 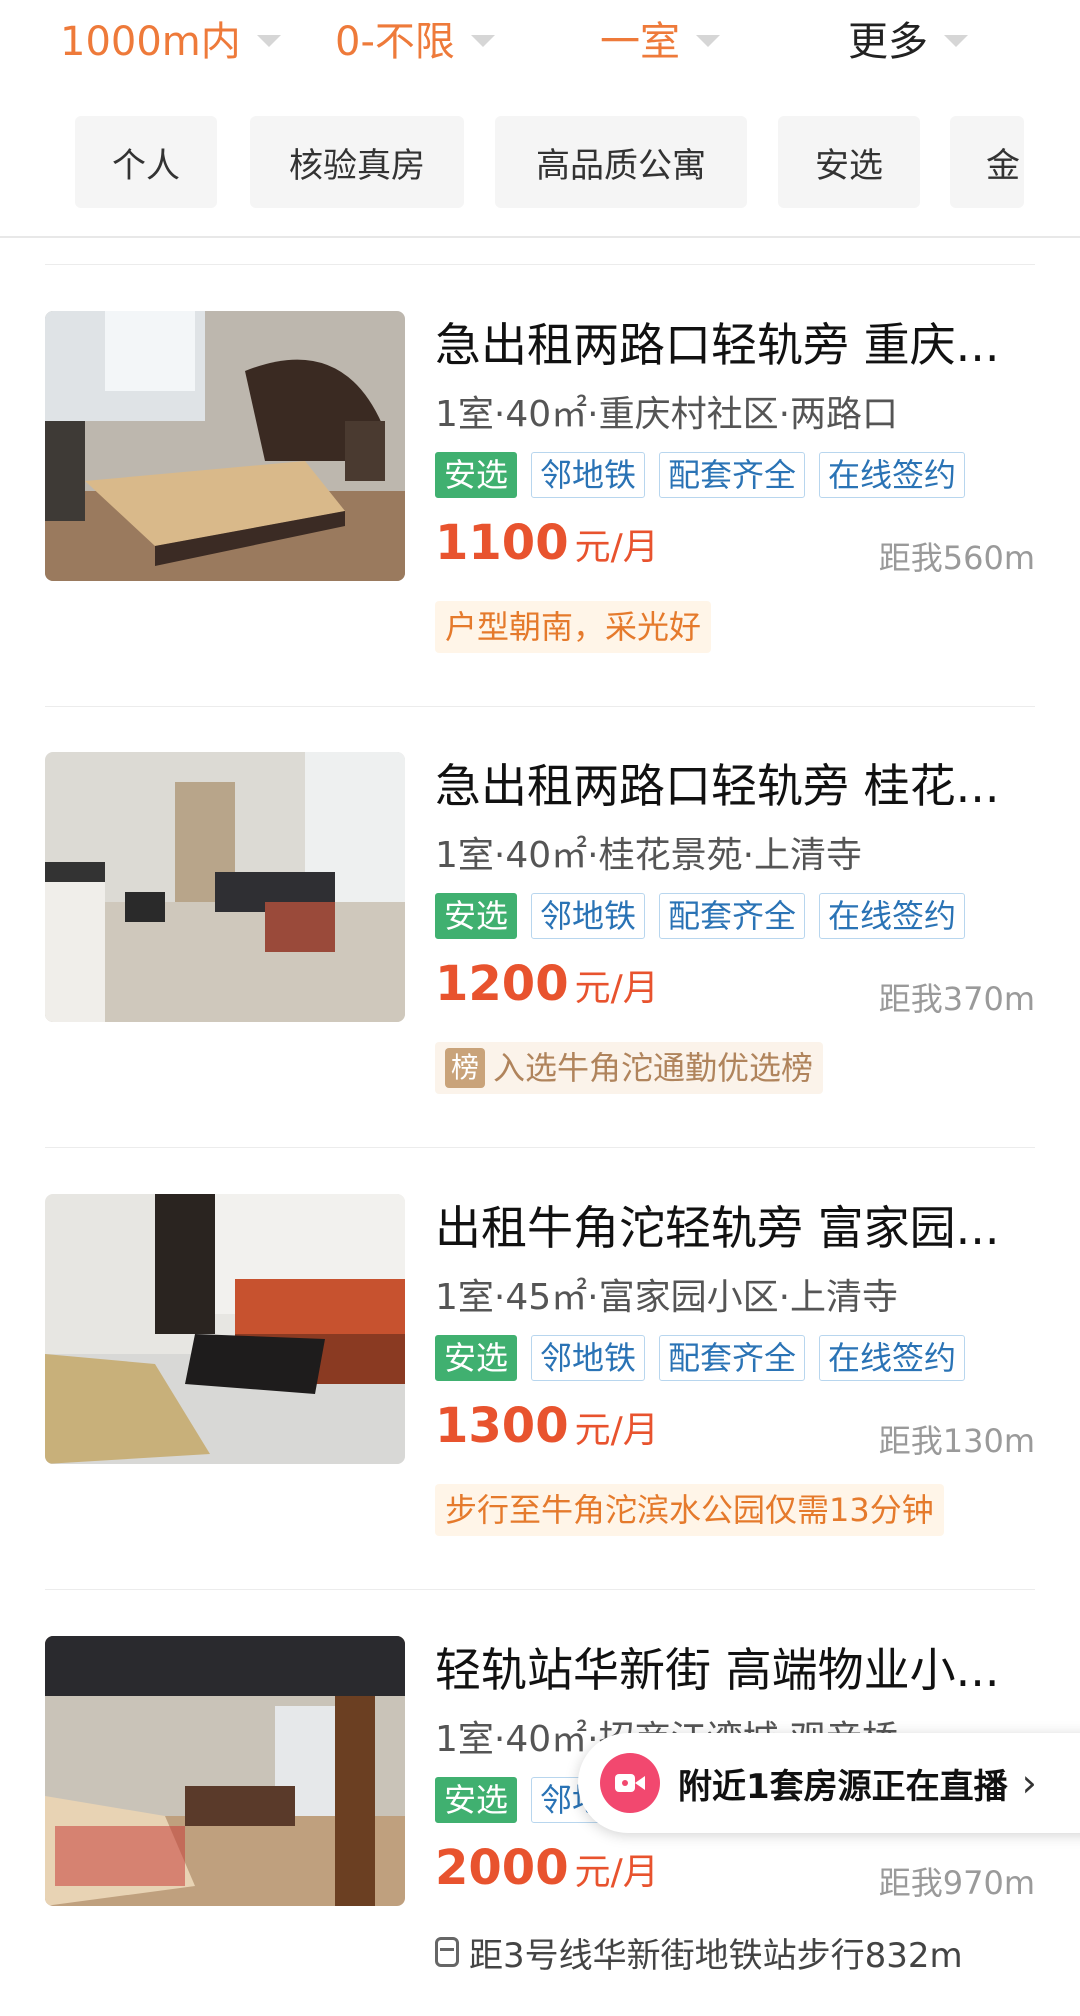 I want to click on listing-highlight: 步行至牛角沱滨水公园仅需13分钟, so click(x=689, y=1510).